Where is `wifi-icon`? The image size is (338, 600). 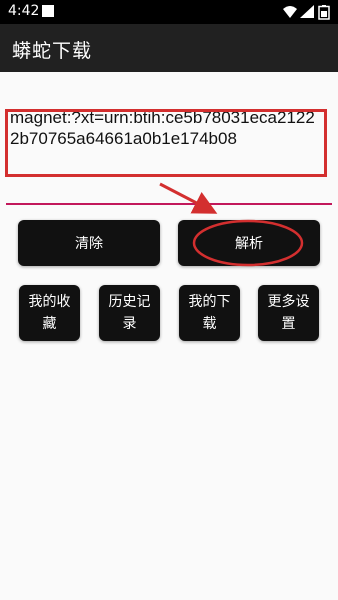
wifi-icon is located at coordinates (290, 12).